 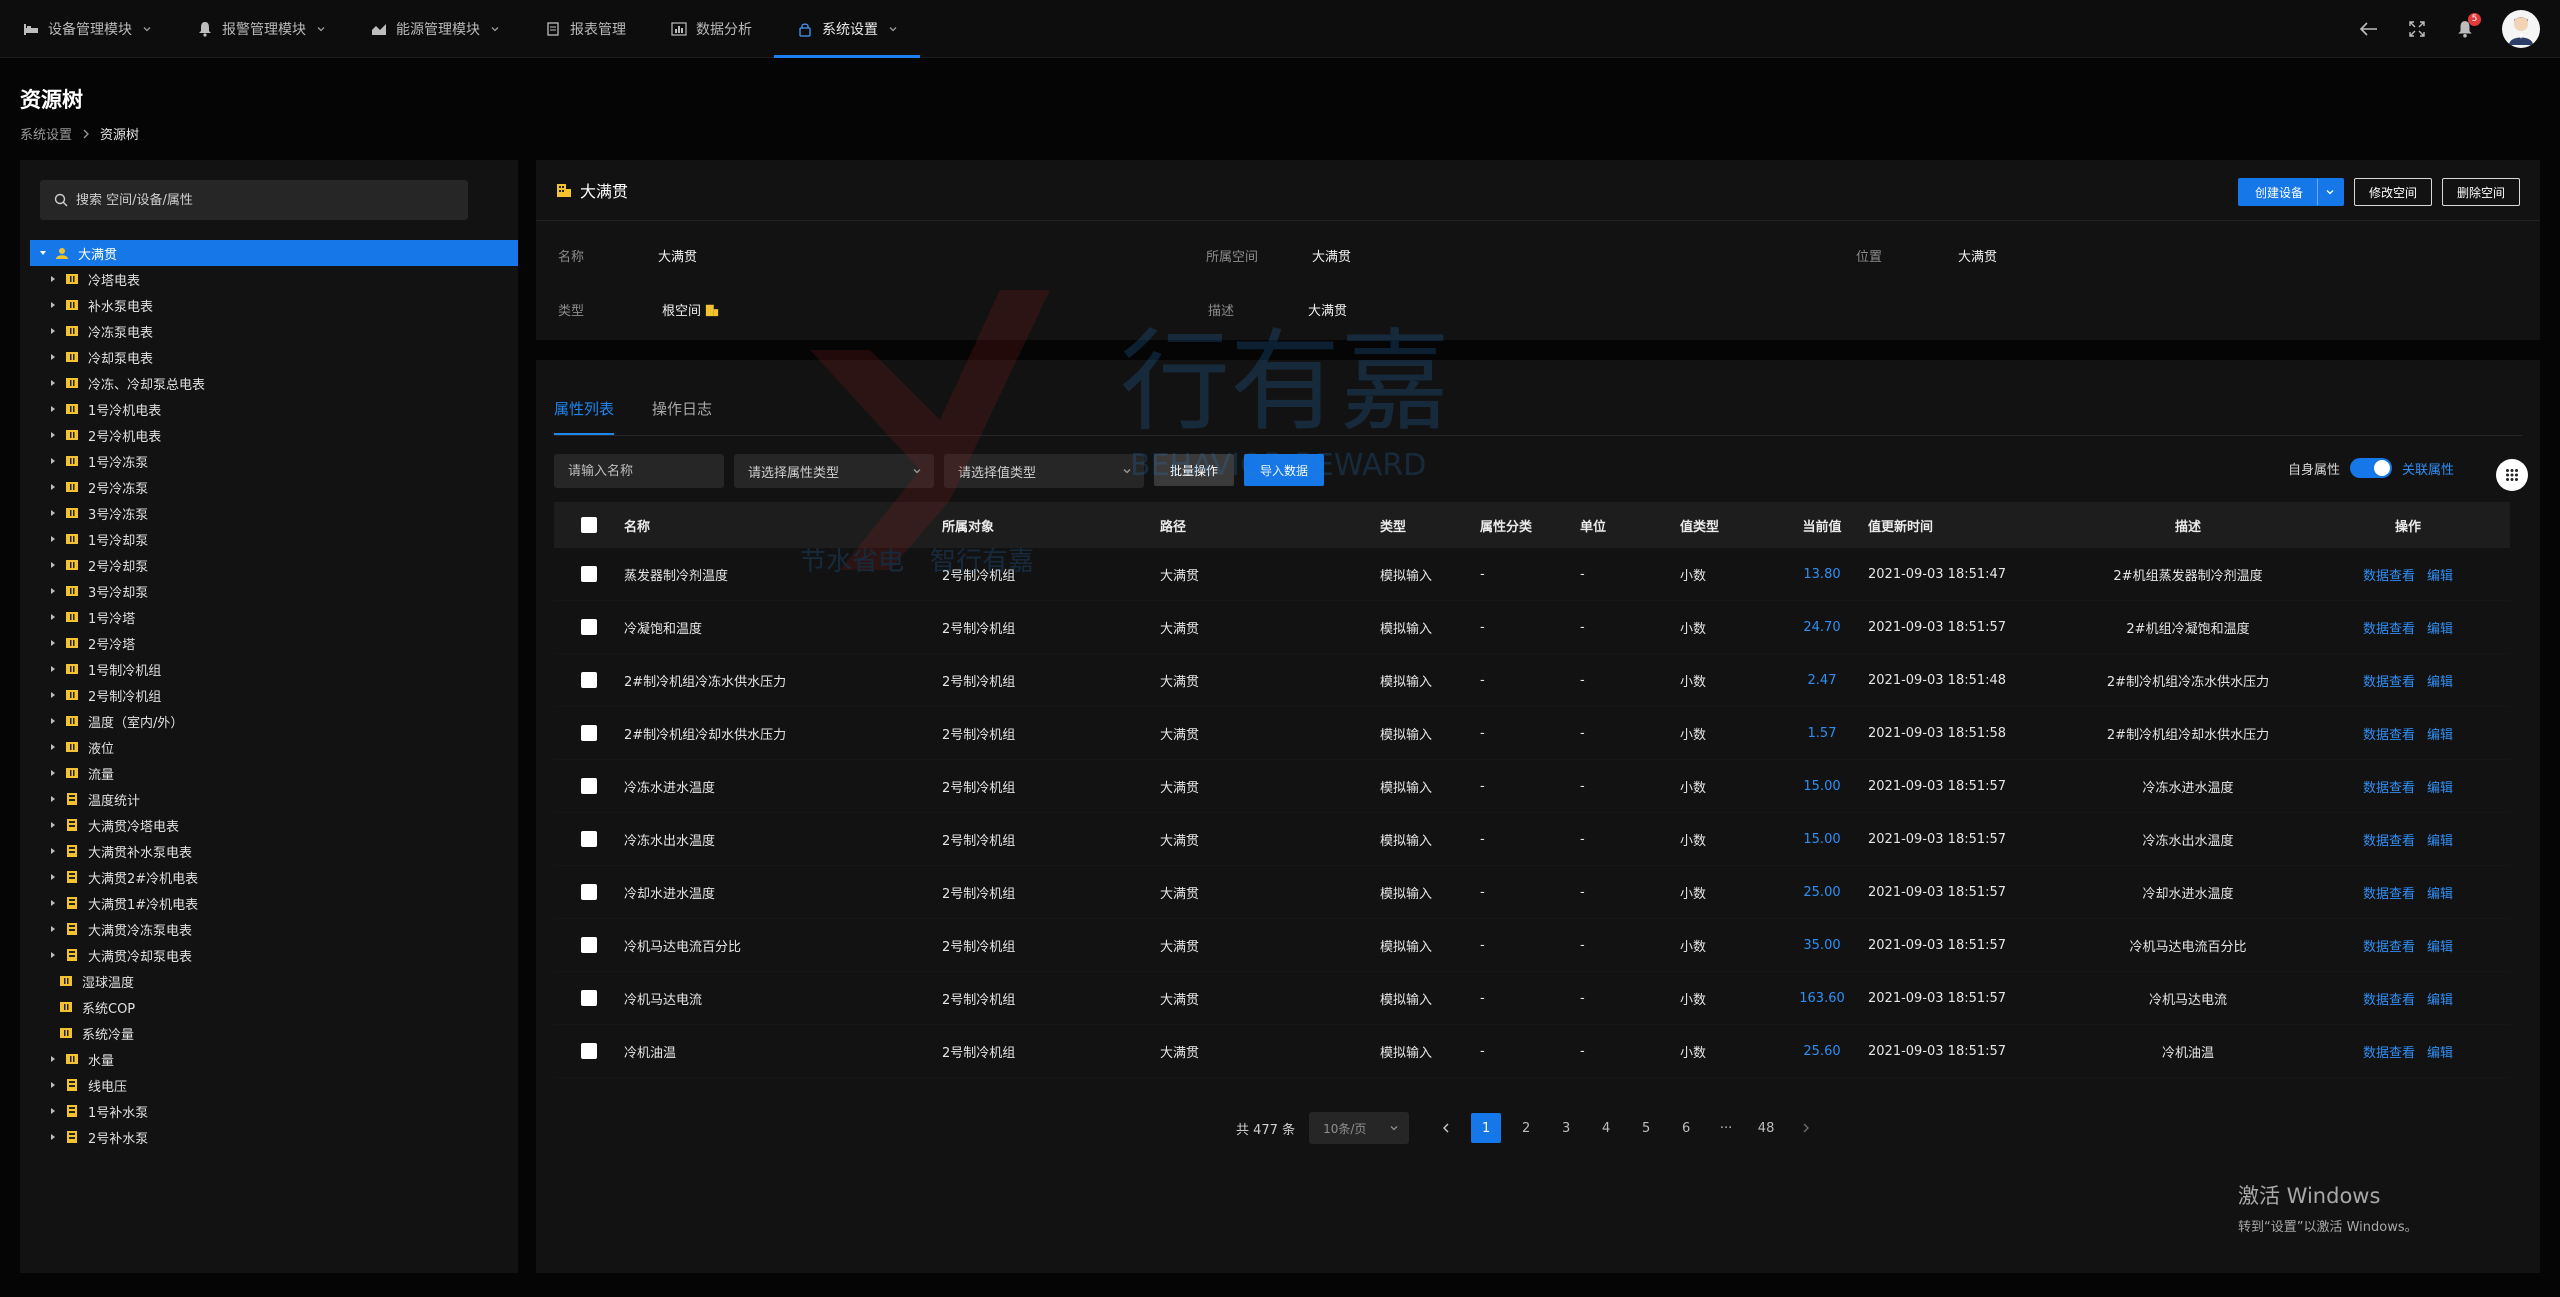 What do you see at coordinates (435, 29) in the screenshot?
I see `nav-item-energy-management: 能源管理模块` at bounding box center [435, 29].